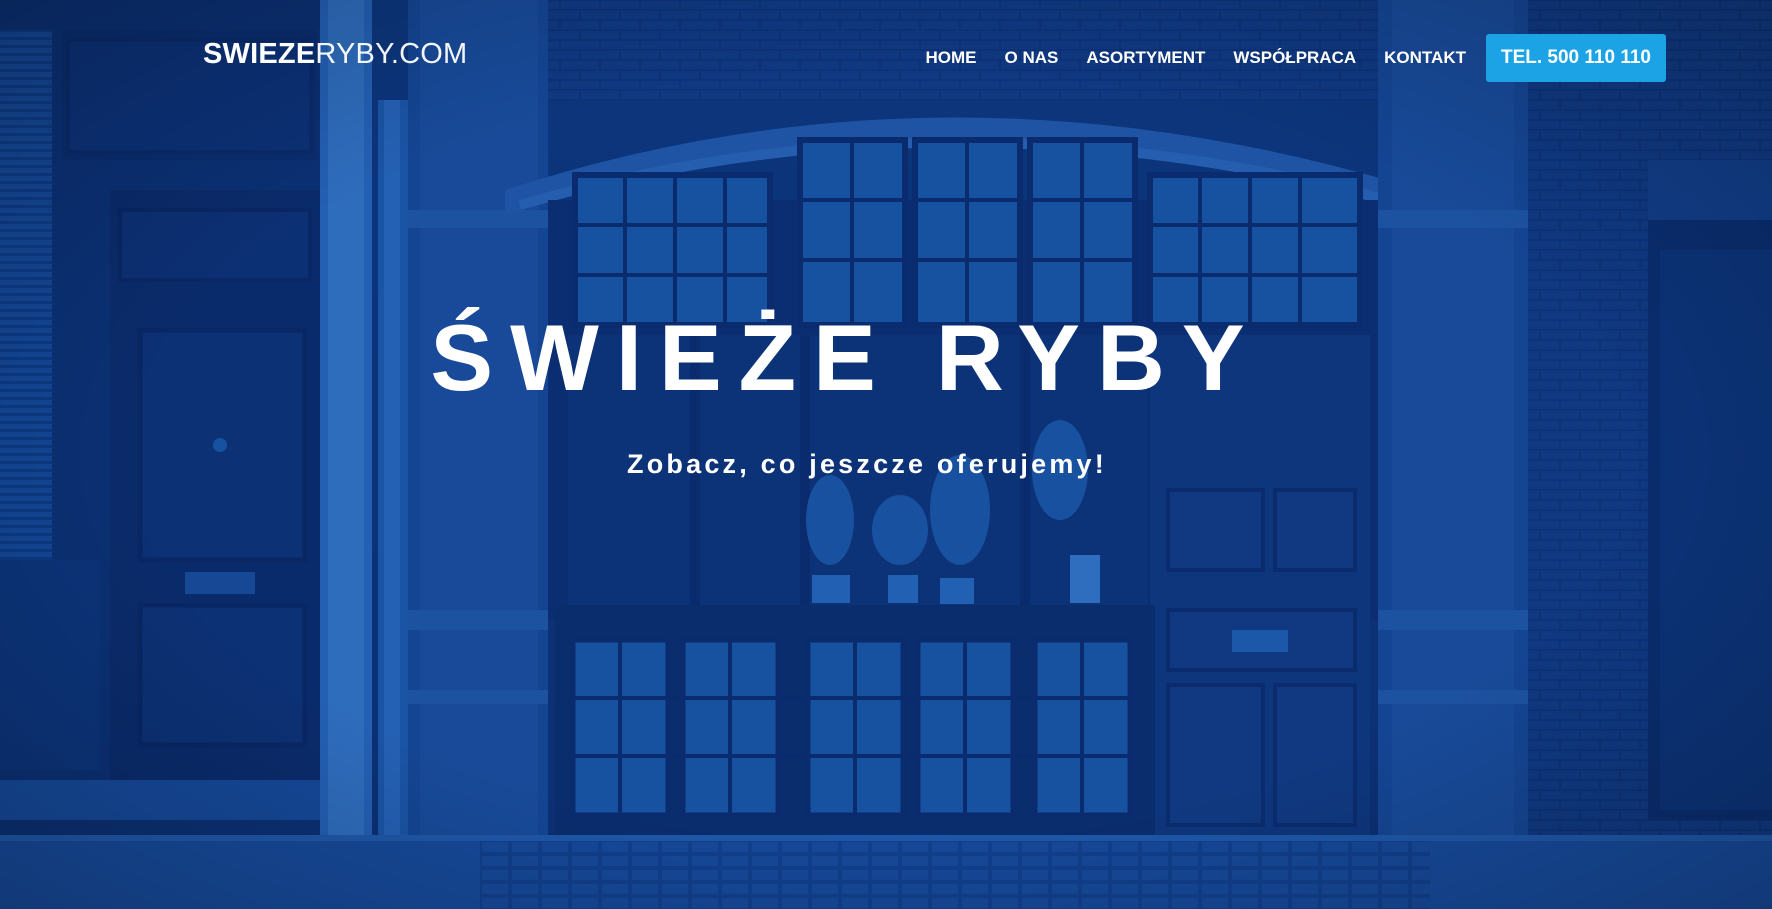 This screenshot has width=1772, height=909. What do you see at coordinates (1145, 58) in the screenshot?
I see `nav-item-asortyment: ASORTYMENT` at bounding box center [1145, 58].